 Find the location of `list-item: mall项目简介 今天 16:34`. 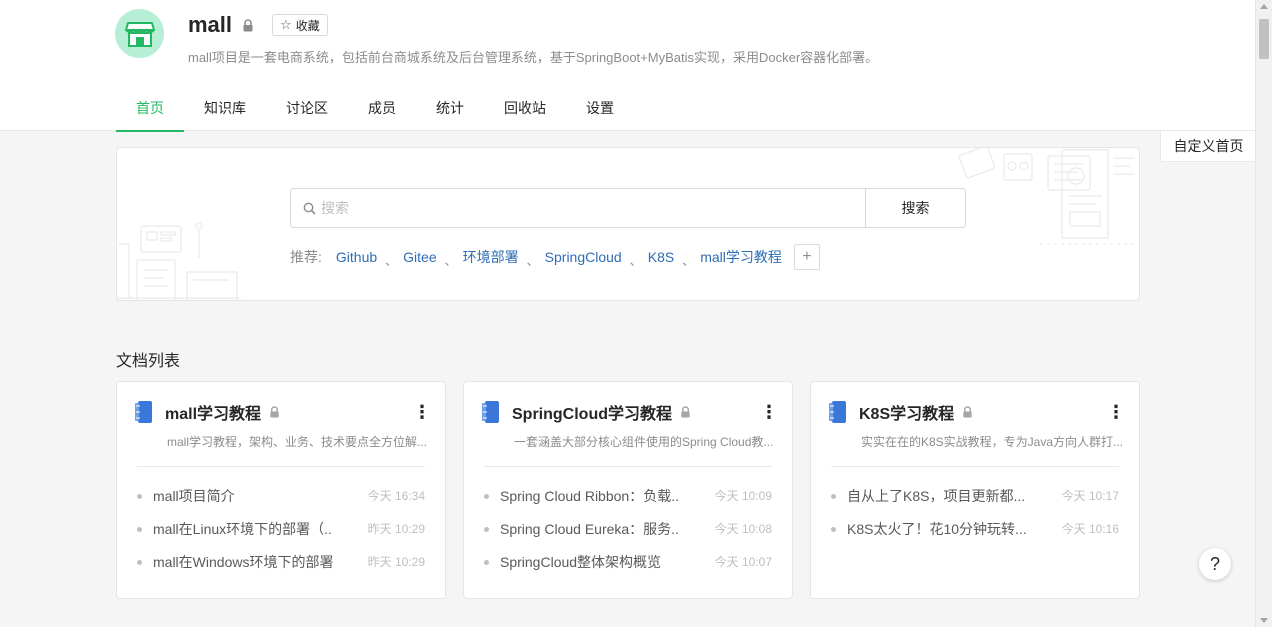

list-item: mall项目简介 今天 16:34 is located at coordinates (281, 503).